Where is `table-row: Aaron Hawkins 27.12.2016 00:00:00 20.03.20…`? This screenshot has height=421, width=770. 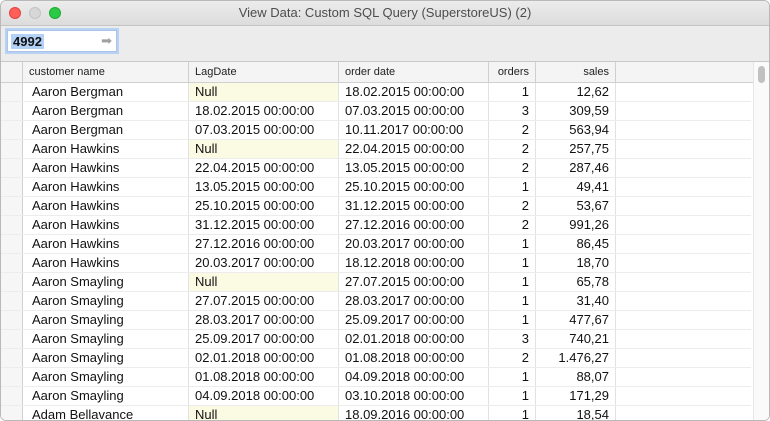
table-row: Aaron Hawkins 27.12.2016 00:00:00 20.03.20… is located at coordinates (376, 244).